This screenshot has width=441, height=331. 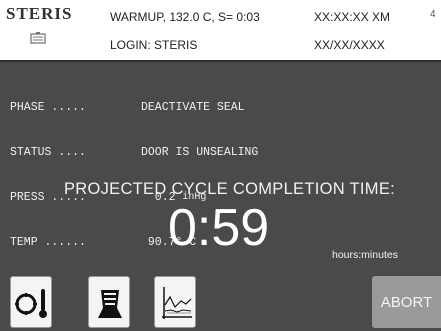 I want to click on sterilizer-logo-icon, so click(x=38, y=40).